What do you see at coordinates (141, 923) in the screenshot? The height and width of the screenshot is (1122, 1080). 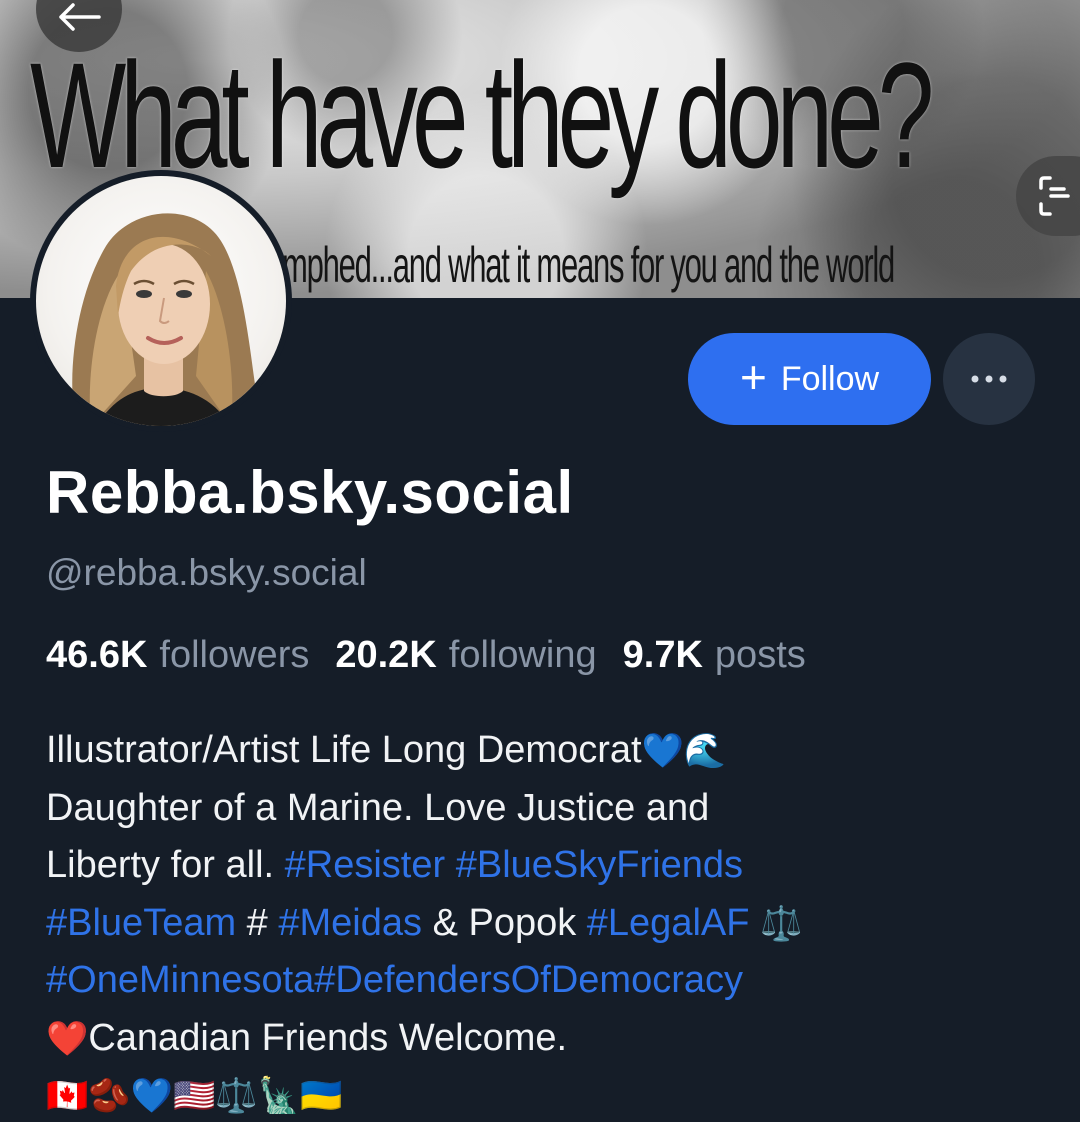 I see `hashtag-link: #BlueTeam` at bounding box center [141, 923].